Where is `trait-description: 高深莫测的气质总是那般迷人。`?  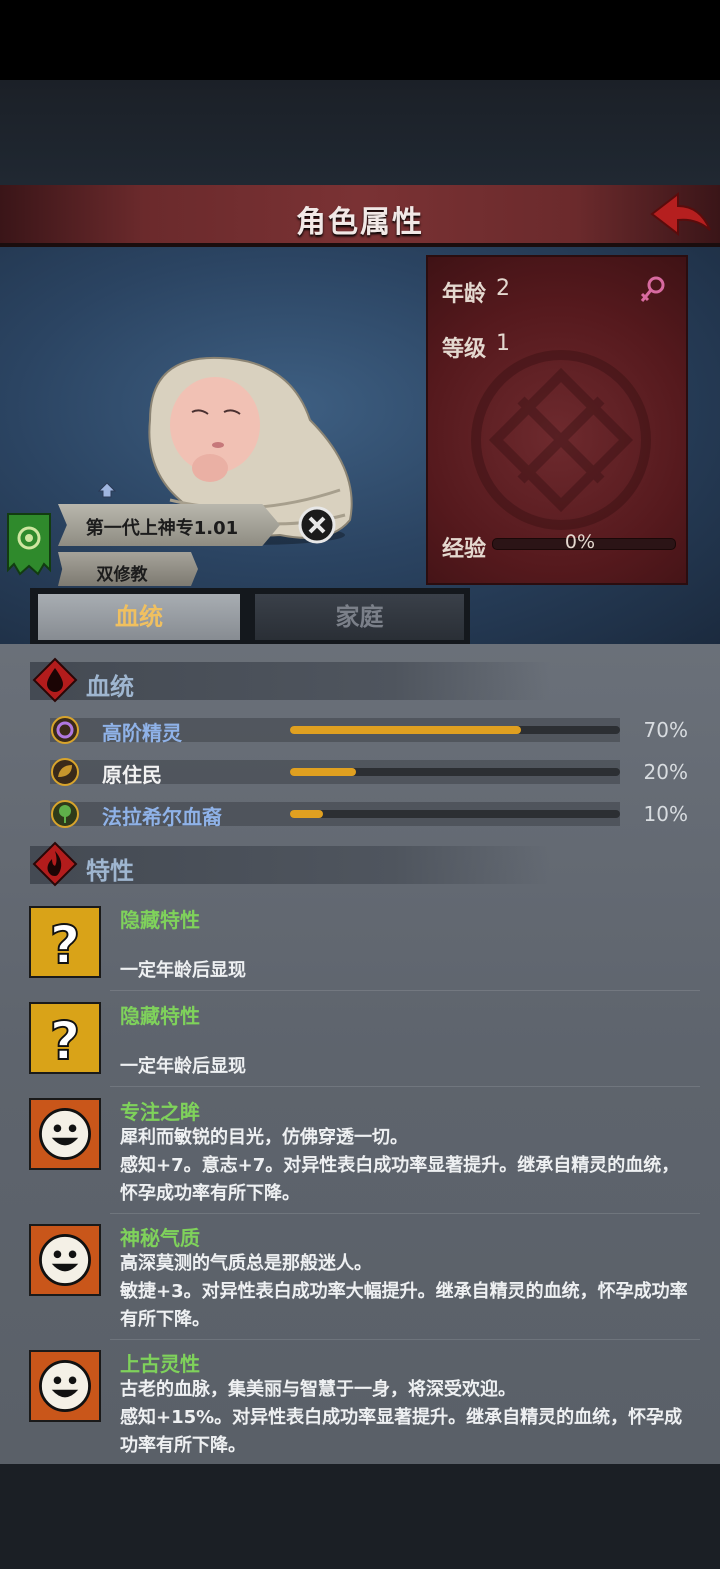 trait-description: 高深莫测的气质总是那般迷人。 is located at coordinates (246, 1263).